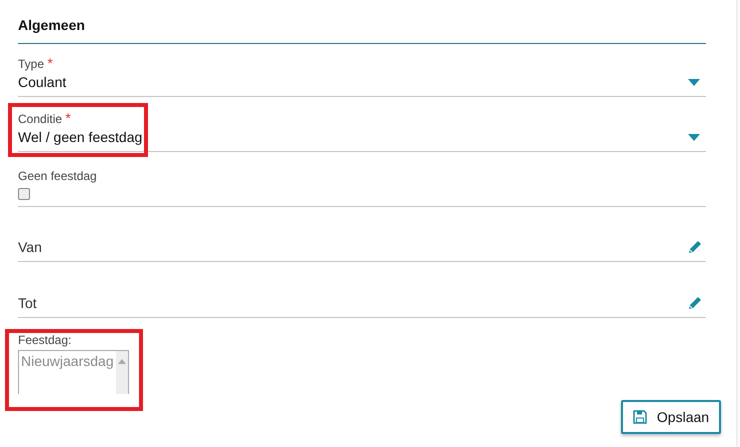 The width and height of the screenshot is (740, 447). I want to click on field-label: Geen feestdag, so click(57, 176).